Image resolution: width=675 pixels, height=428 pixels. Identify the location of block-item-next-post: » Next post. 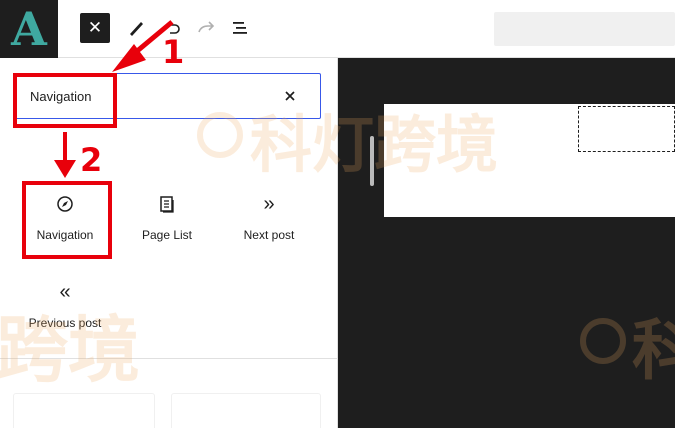
(269, 225).